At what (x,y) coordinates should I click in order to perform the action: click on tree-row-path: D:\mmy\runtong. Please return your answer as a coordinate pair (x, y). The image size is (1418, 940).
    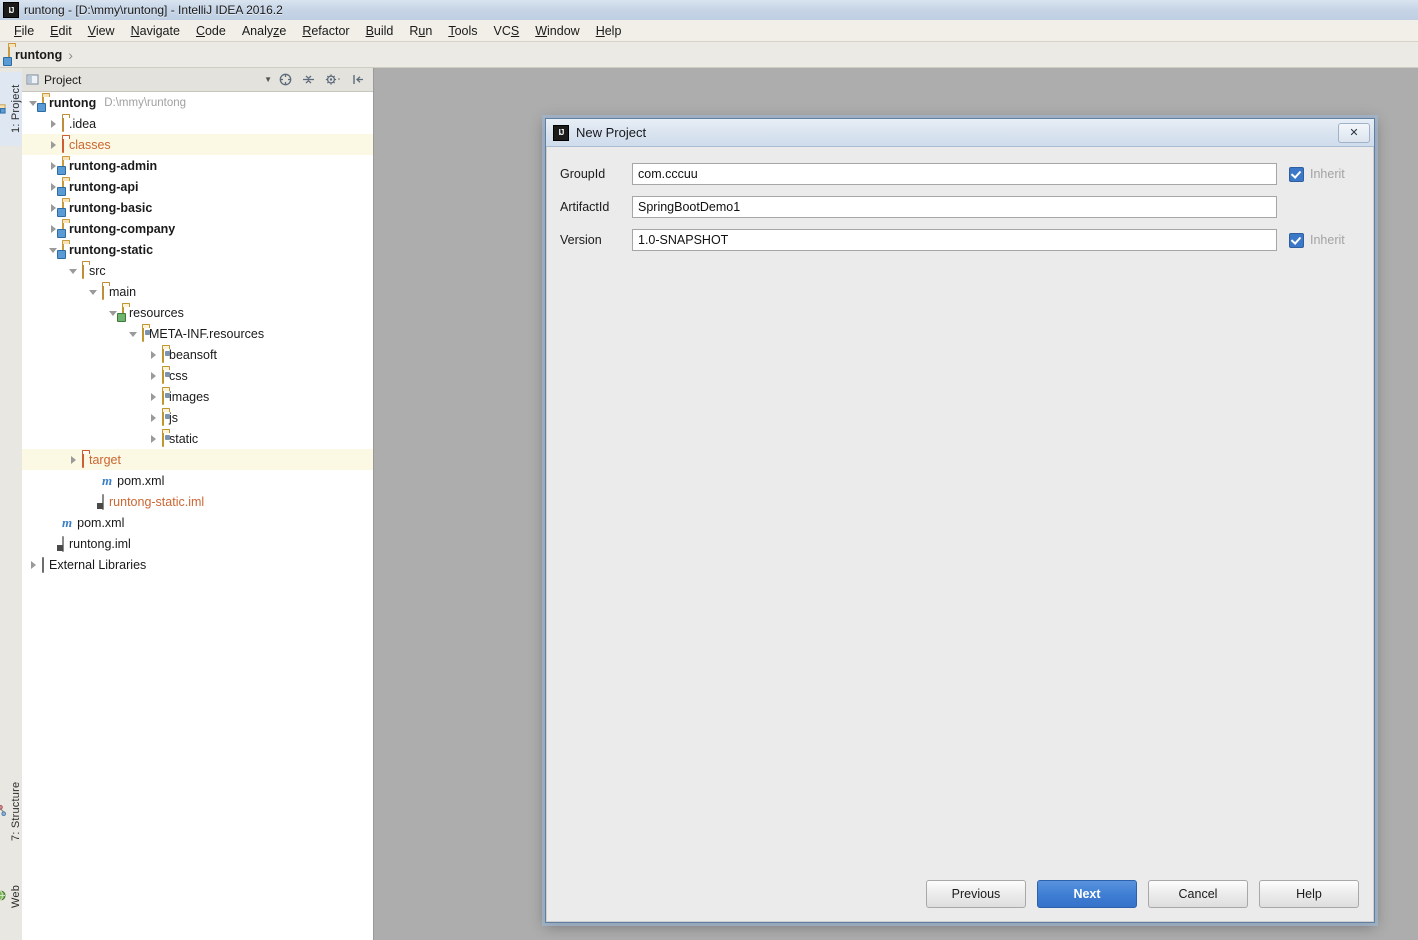
    Looking at the image, I should click on (145, 102).